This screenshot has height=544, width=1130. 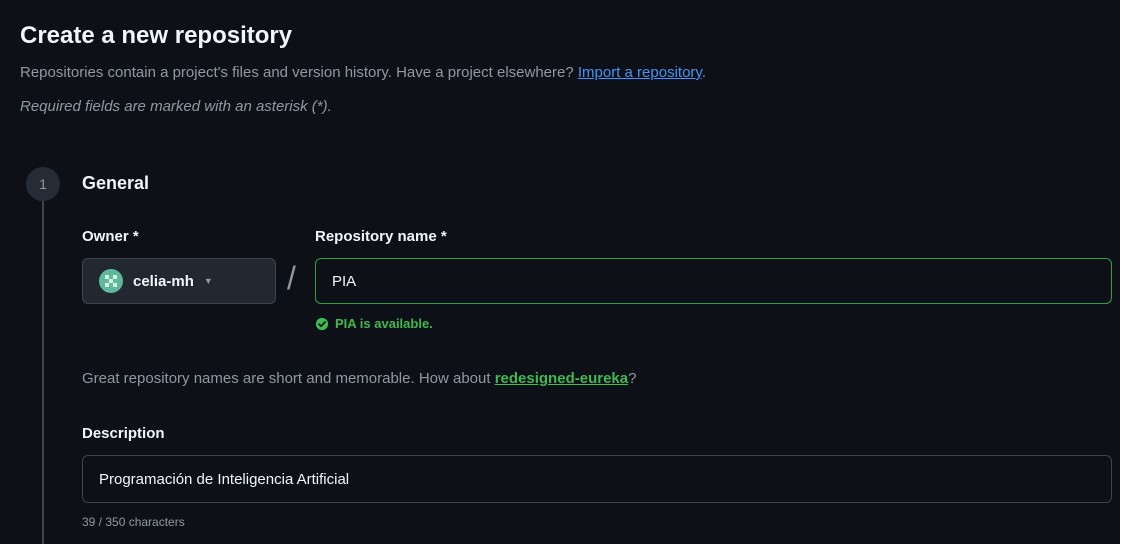 What do you see at coordinates (381, 236) in the screenshot?
I see `repository-name-label: Repository name *` at bounding box center [381, 236].